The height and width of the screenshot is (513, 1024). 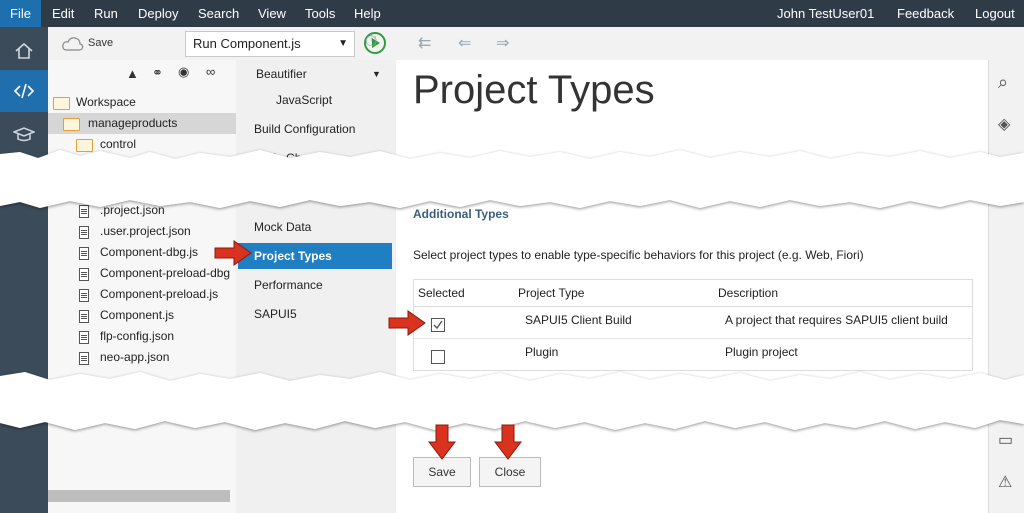 I want to click on user-name: John TestUser01, so click(x=825, y=13).